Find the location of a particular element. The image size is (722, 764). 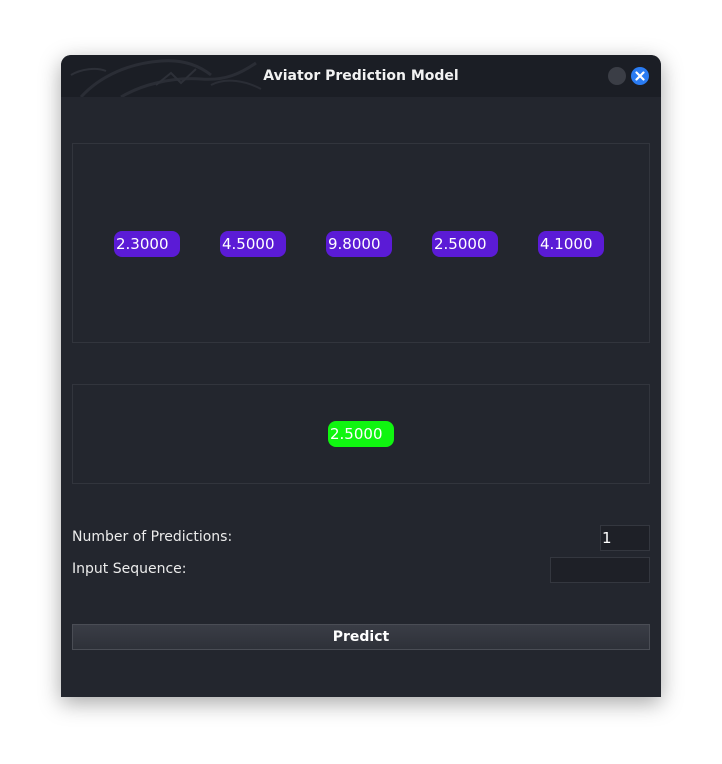

prediction-panel: 2.5000 is located at coordinates (361, 434).